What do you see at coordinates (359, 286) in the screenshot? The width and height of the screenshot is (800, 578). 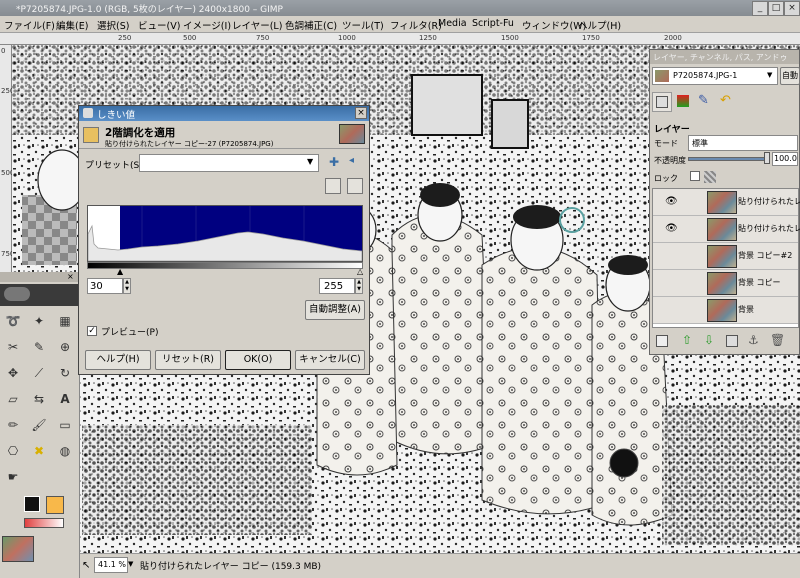 I see `high-threshold-spinner: ▲ ▼` at bounding box center [359, 286].